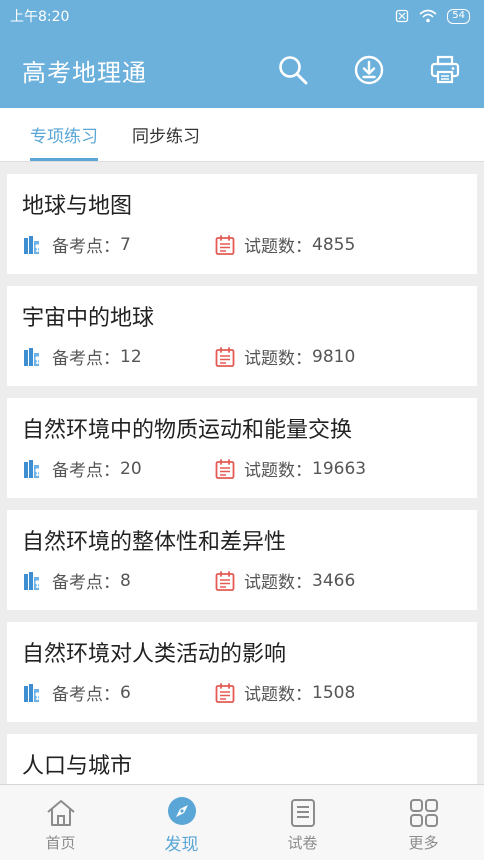 The width and height of the screenshot is (484, 860). I want to click on nav-discover-label: 发现, so click(181, 845).